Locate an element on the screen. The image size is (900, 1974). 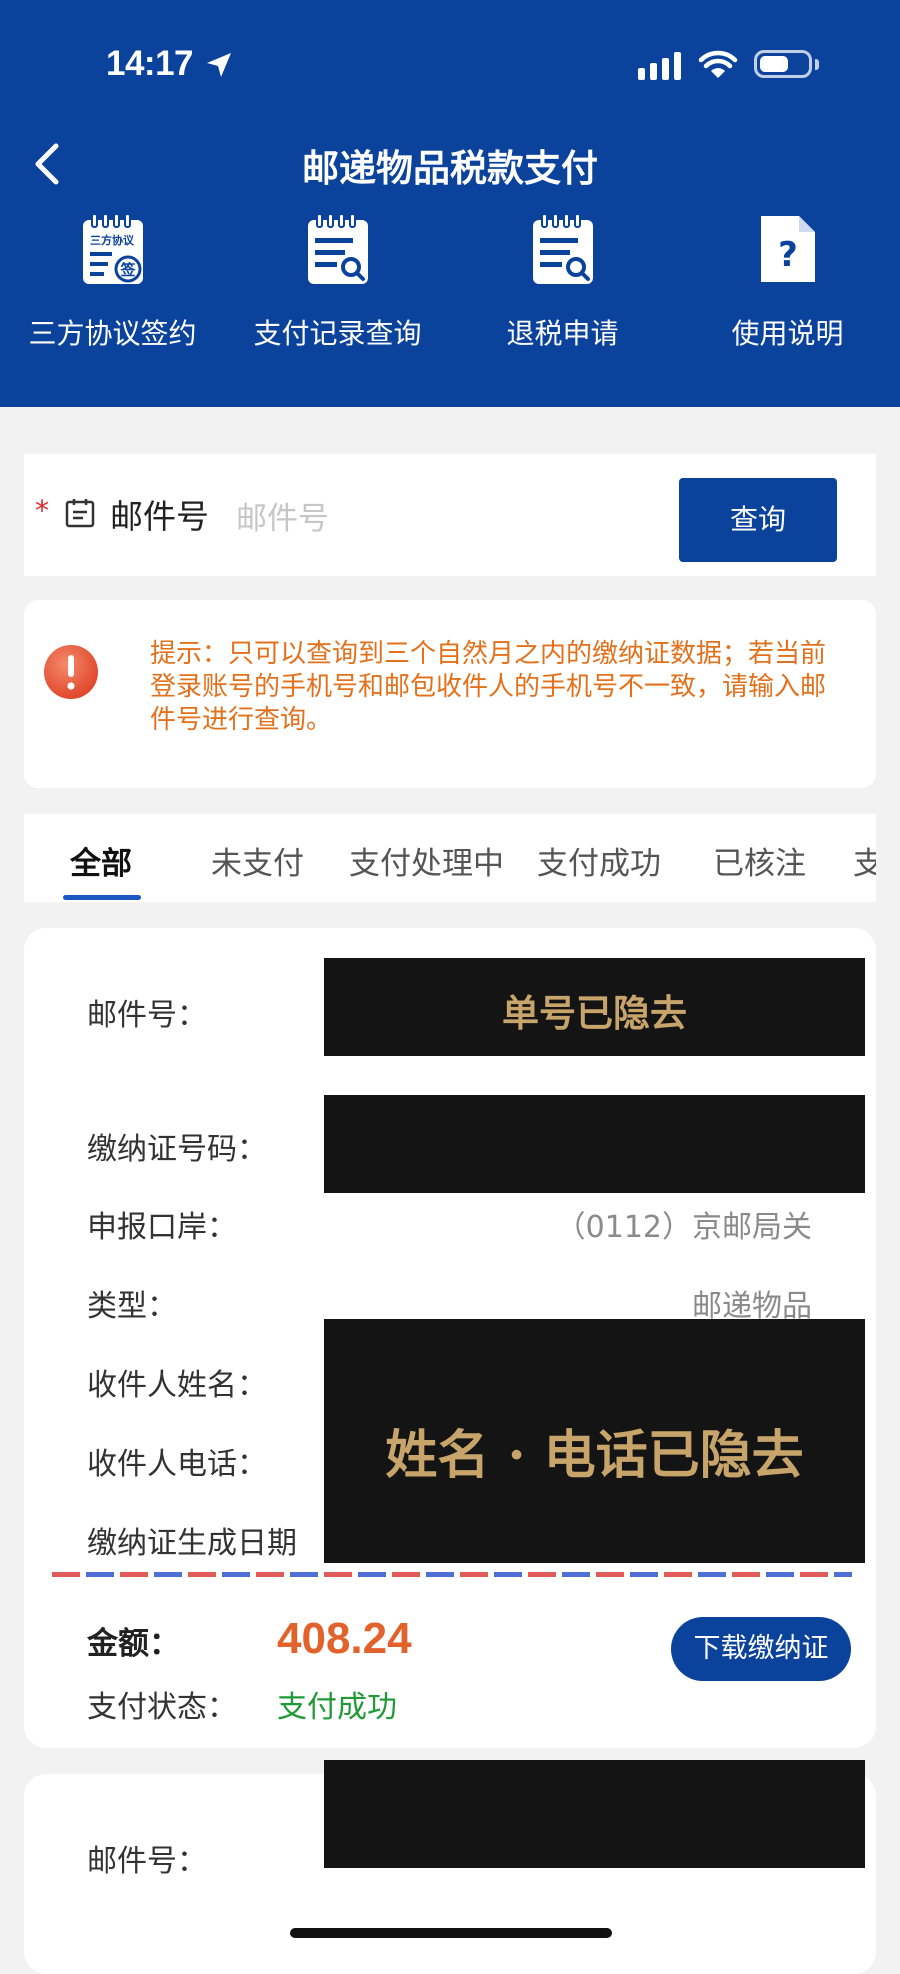
required-mark: * is located at coordinates (42, 510).